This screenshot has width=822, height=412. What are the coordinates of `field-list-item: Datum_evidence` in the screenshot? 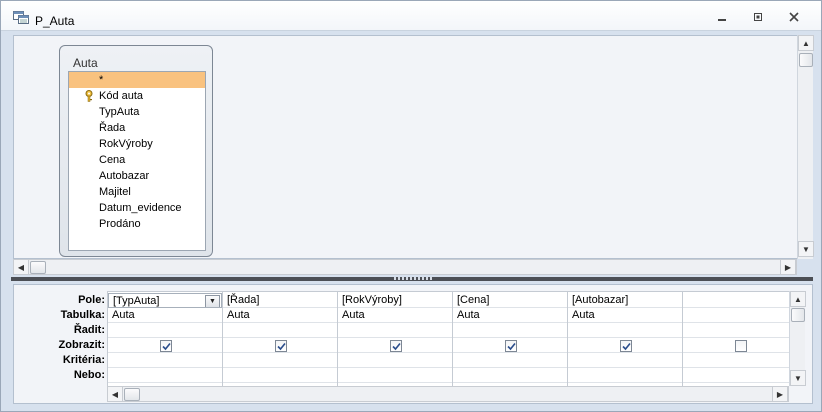 It's located at (137, 208).